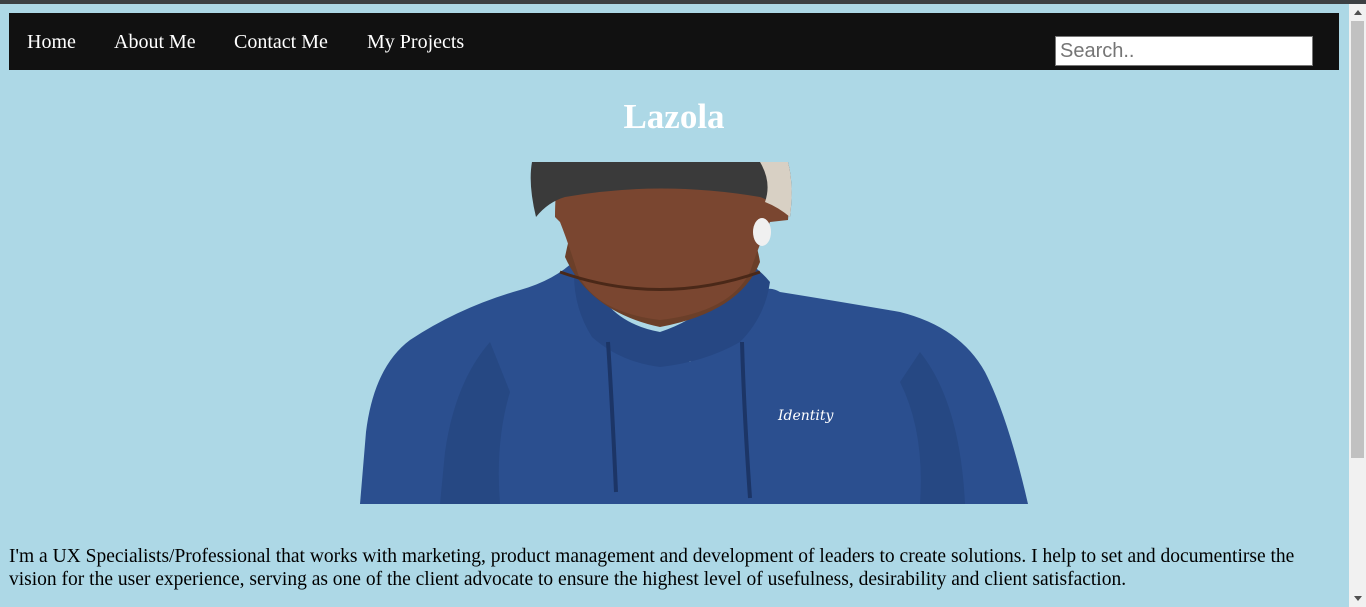 The height and width of the screenshot is (607, 1366). What do you see at coordinates (674, 116) in the screenshot?
I see `page-title: Lazola` at bounding box center [674, 116].